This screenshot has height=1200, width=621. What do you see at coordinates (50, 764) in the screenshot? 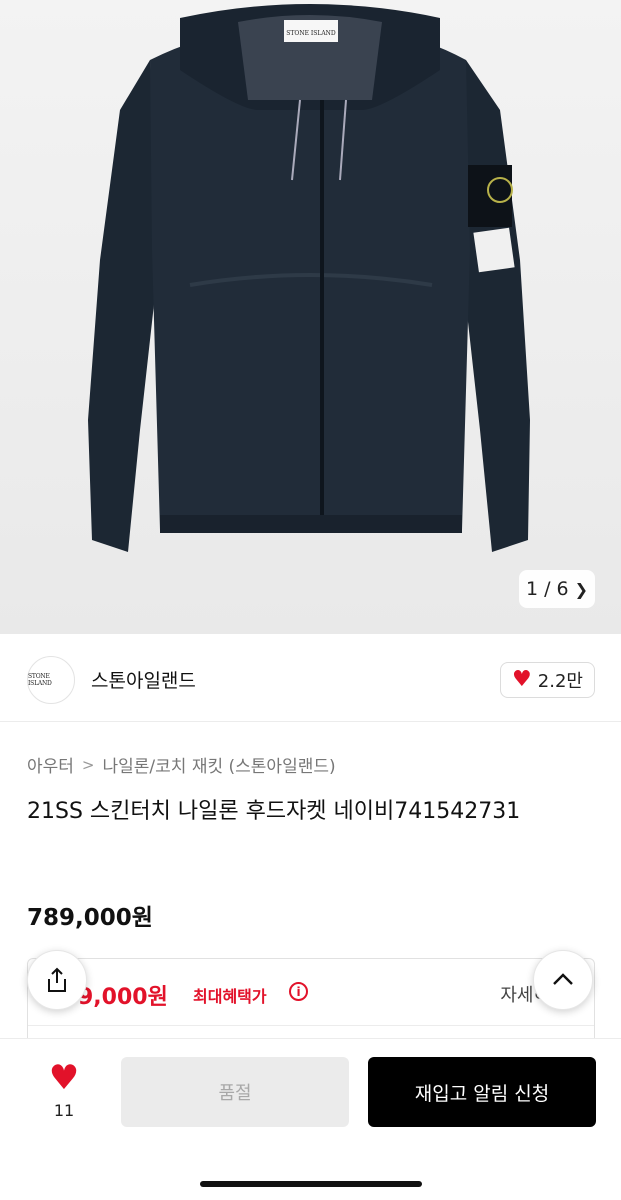
I see `breadcrumb-category: 아우터` at bounding box center [50, 764].